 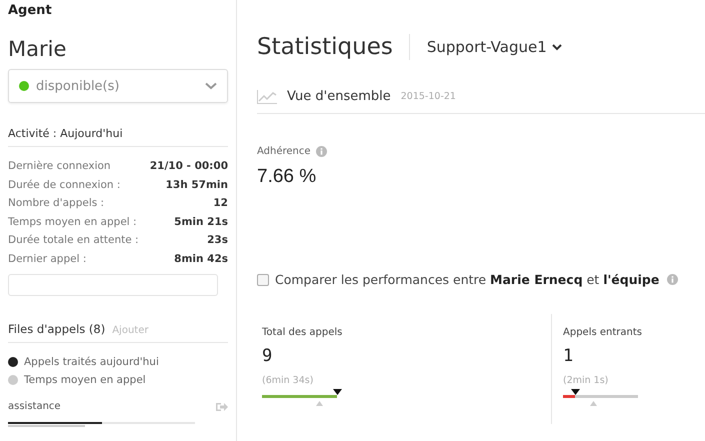 I want to click on checkbox, so click(x=263, y=280).